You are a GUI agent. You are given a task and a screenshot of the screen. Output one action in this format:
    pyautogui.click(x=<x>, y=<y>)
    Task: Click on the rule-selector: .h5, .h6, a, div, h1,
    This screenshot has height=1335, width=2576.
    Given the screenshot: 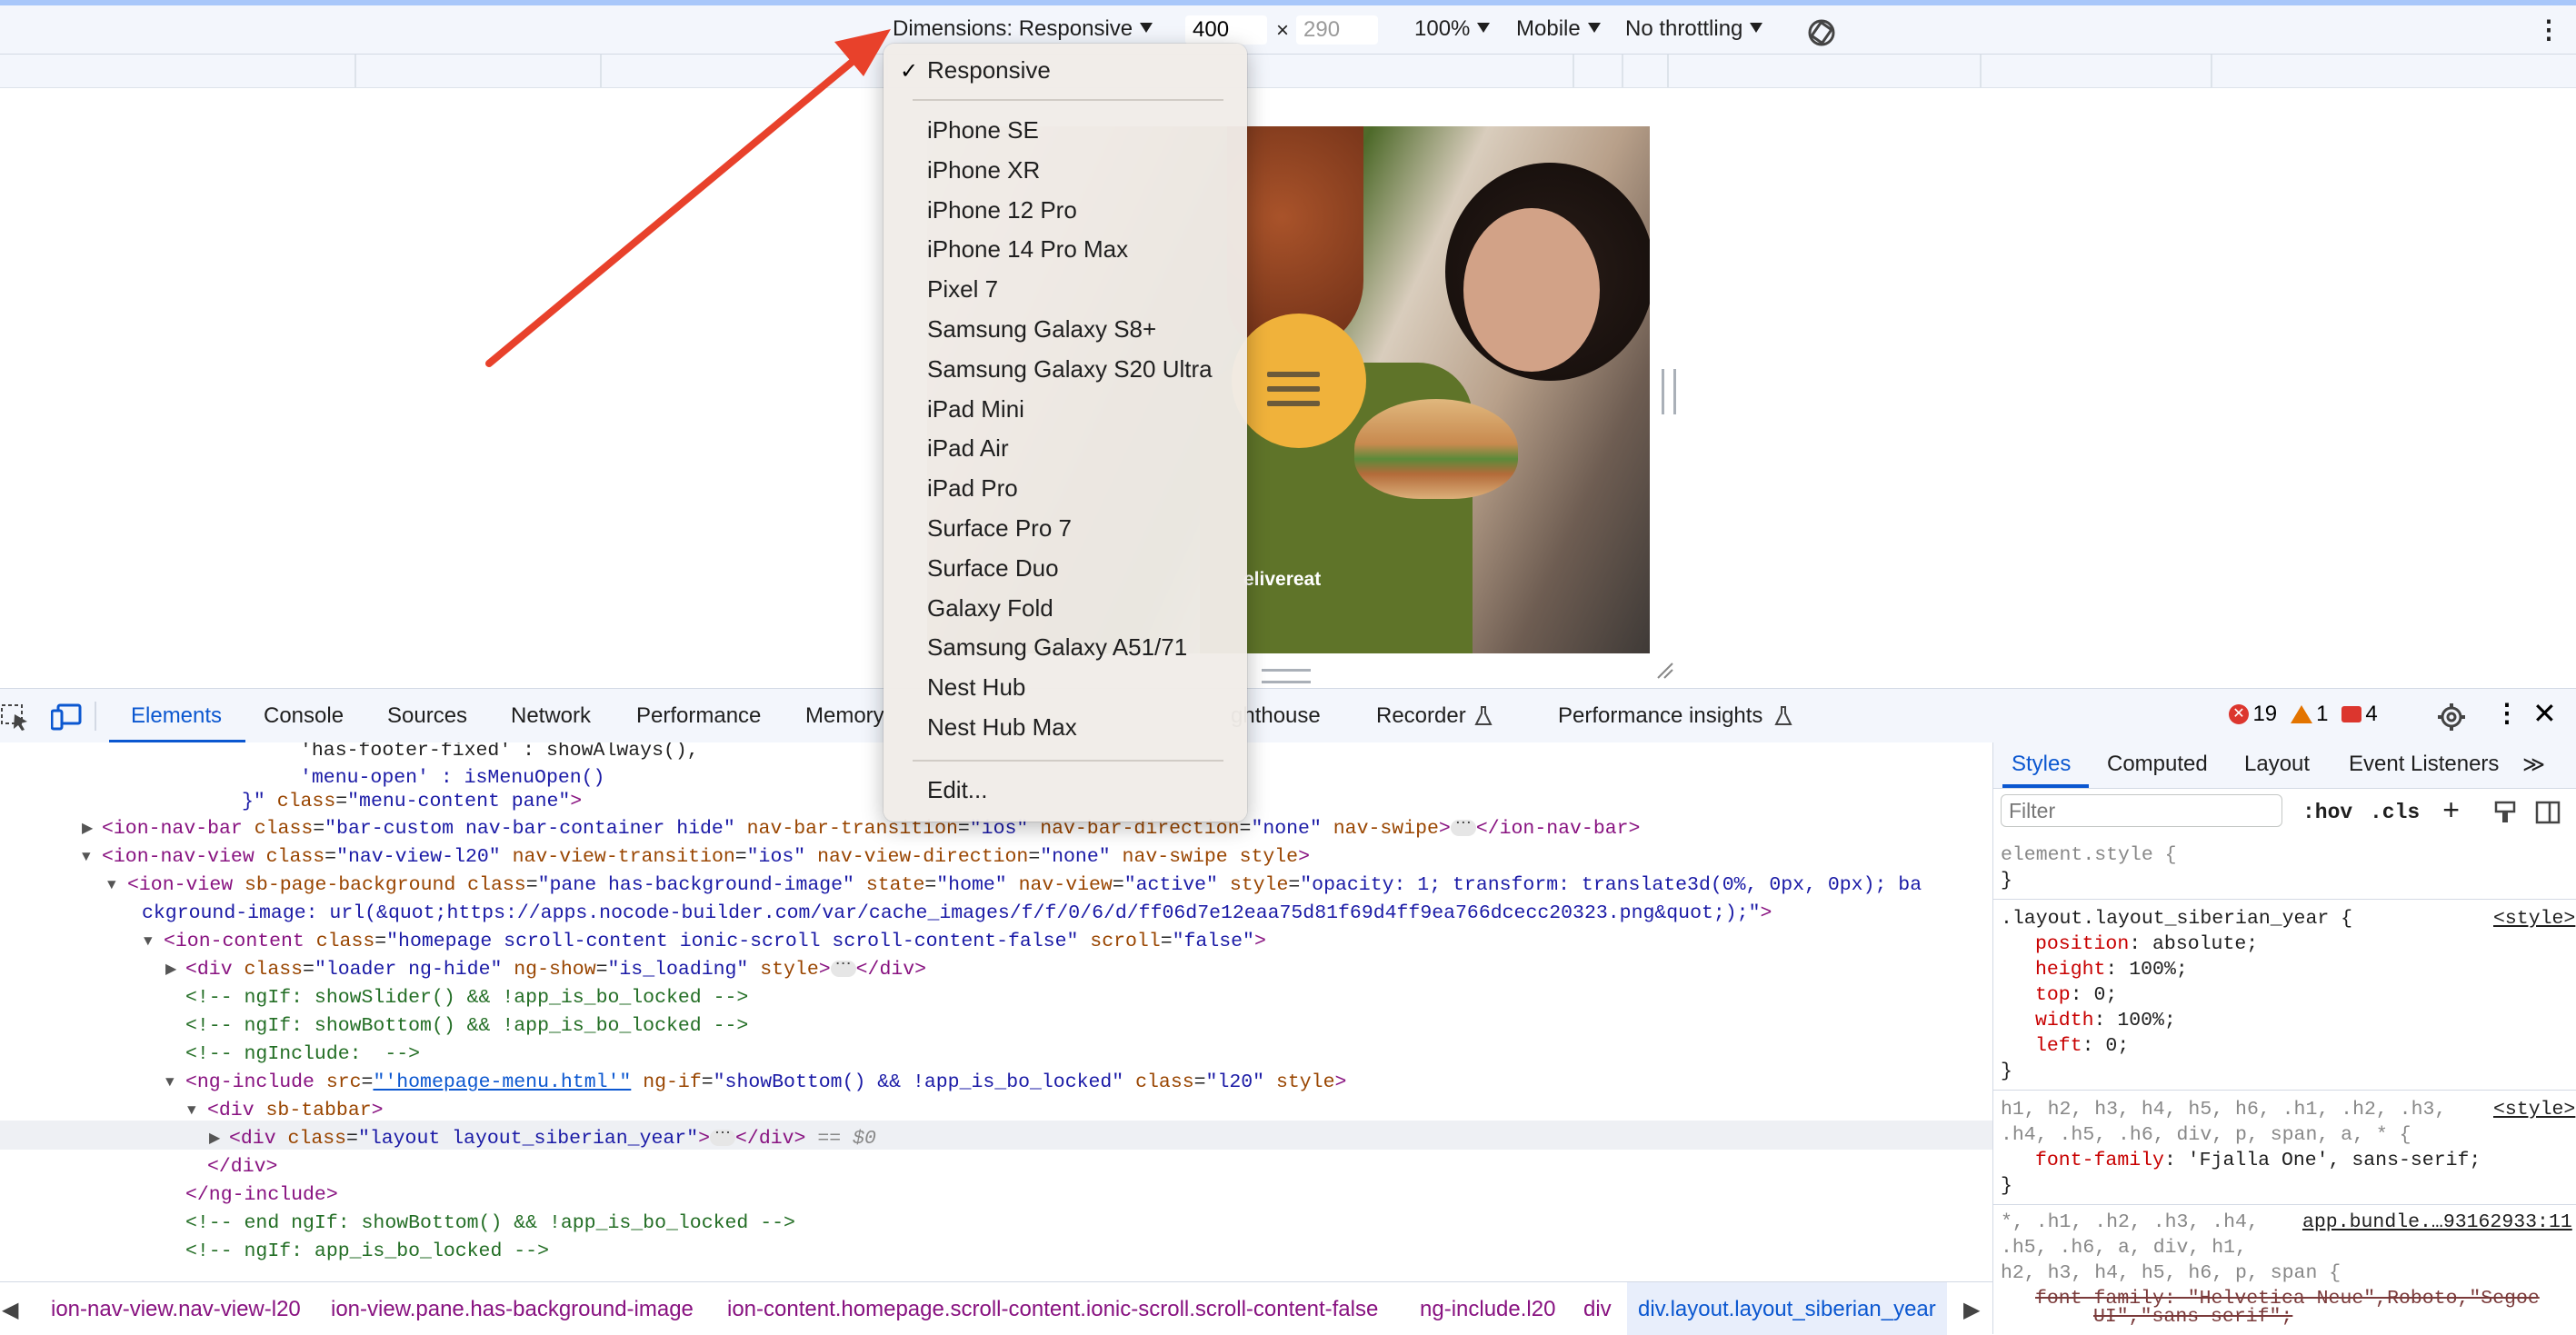 What is the action you would take?
    pyautogui.click(x=2124, y=1248)
    